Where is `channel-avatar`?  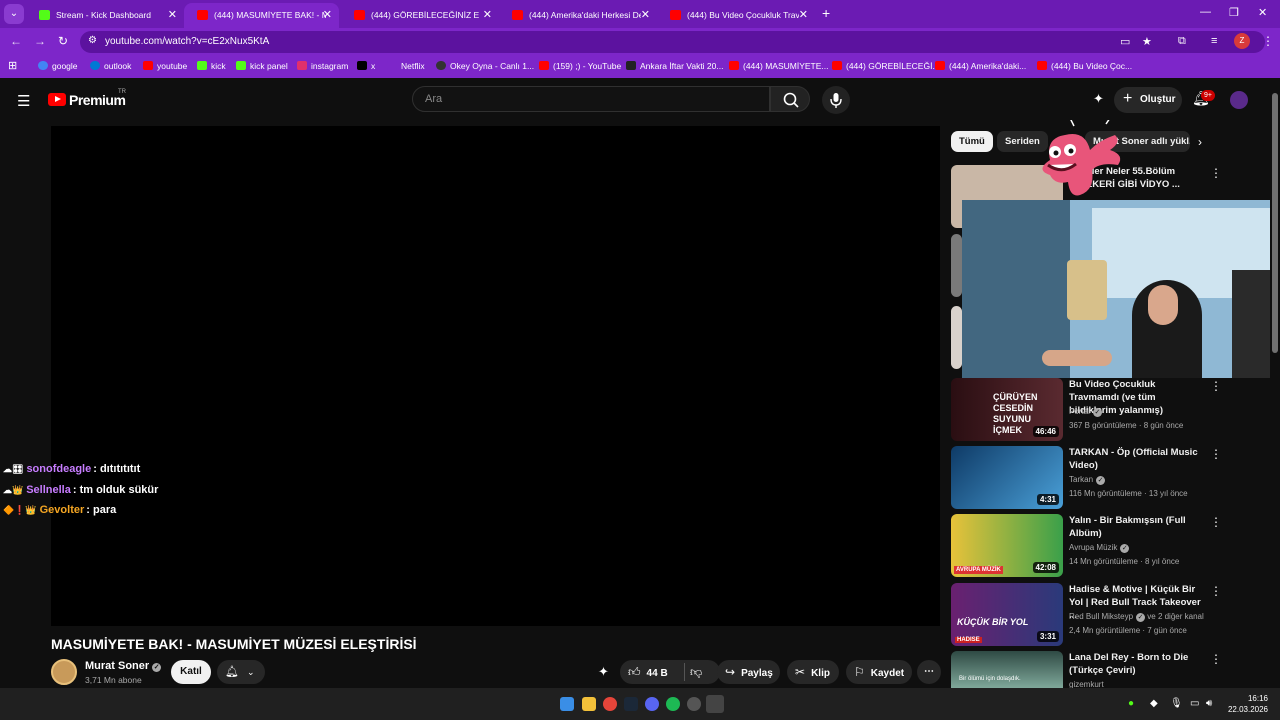
channel-avatar is located at coordinates (64, 672).